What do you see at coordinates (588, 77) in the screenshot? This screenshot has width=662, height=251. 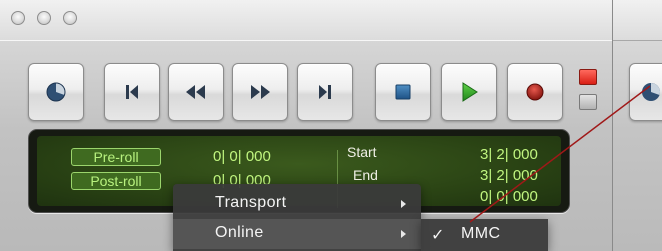 I see `record-enable-indicator` at bounding box center [588, 77].